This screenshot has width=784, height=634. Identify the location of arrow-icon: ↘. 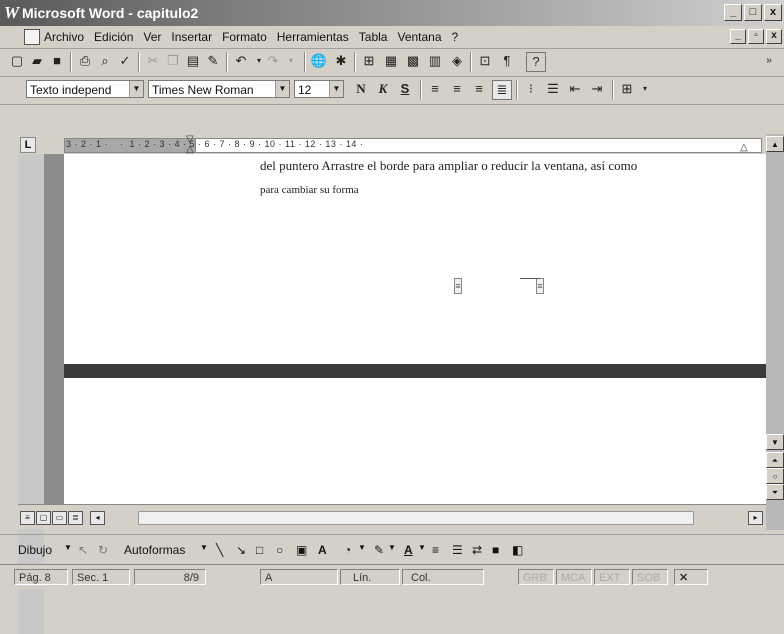
(241, 550).